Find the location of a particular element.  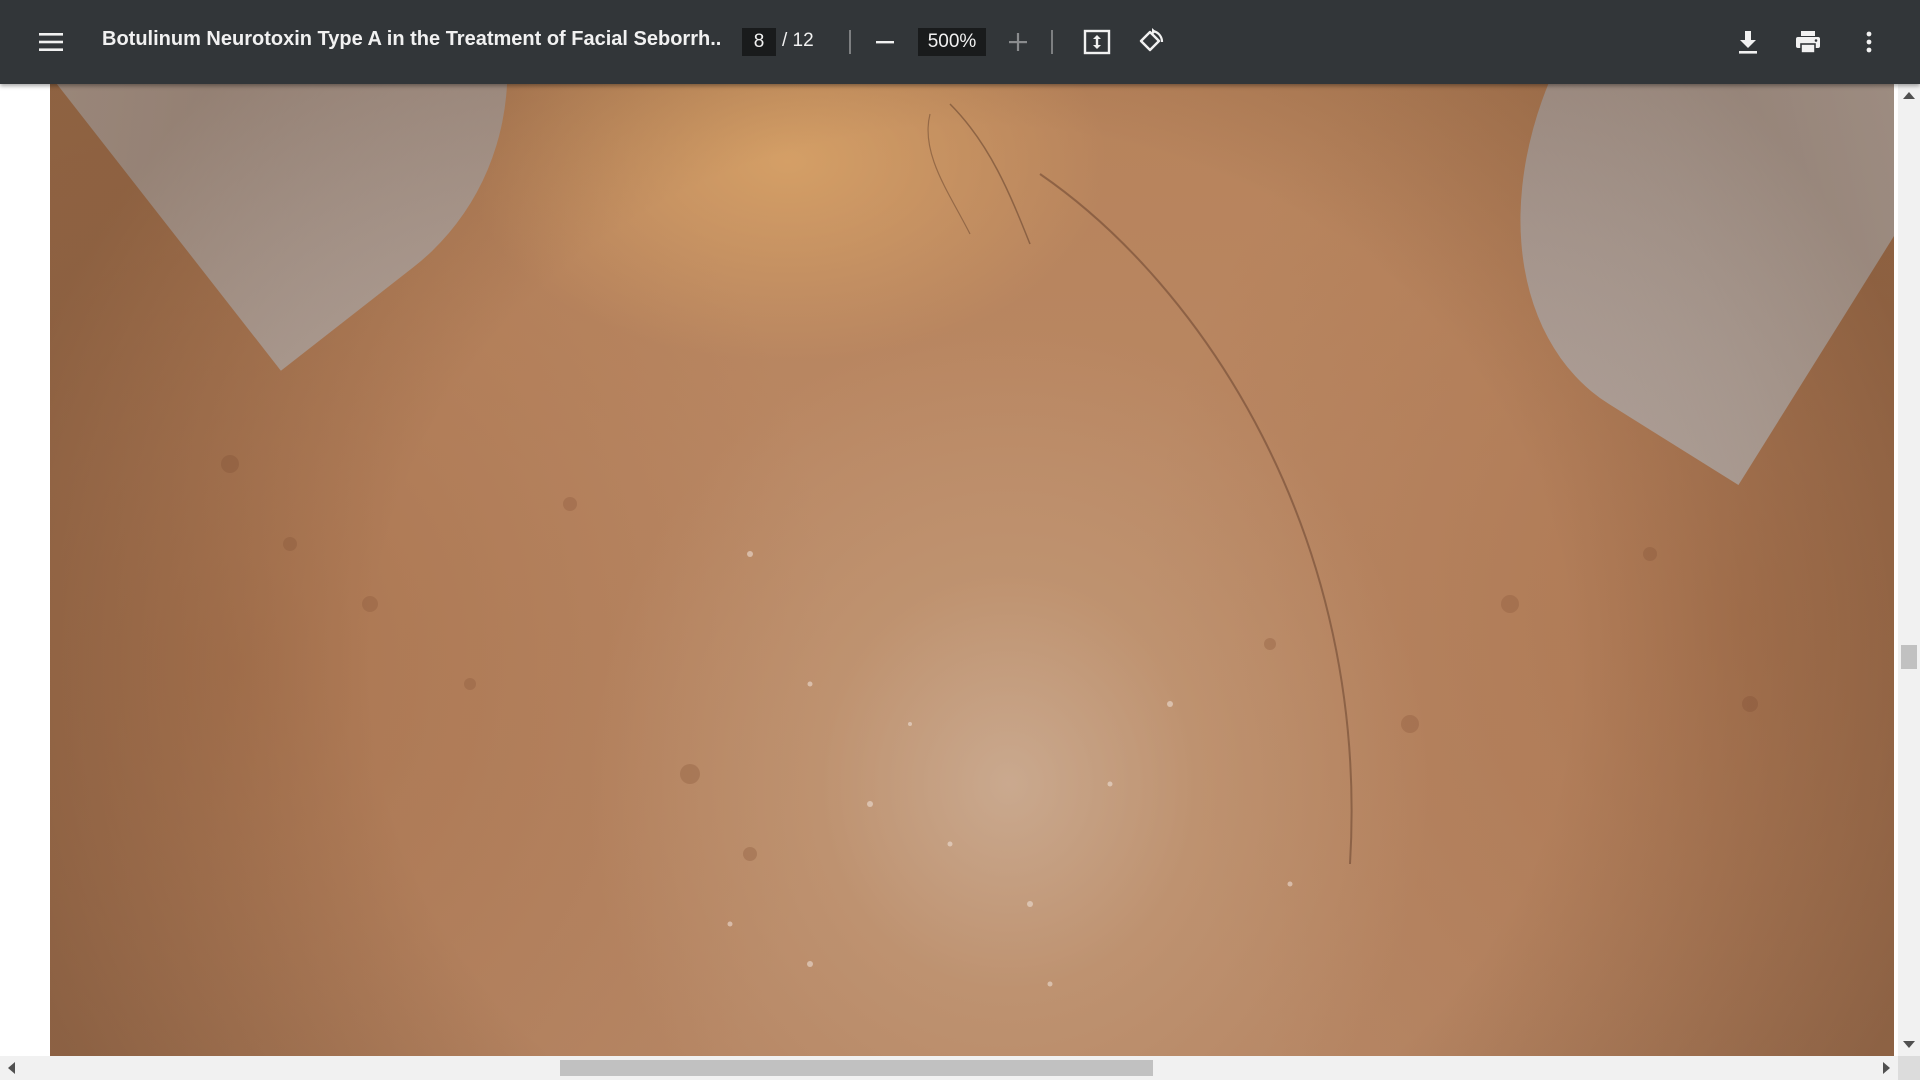

fit-to-page-icon is located at coordinates (1097, 42).